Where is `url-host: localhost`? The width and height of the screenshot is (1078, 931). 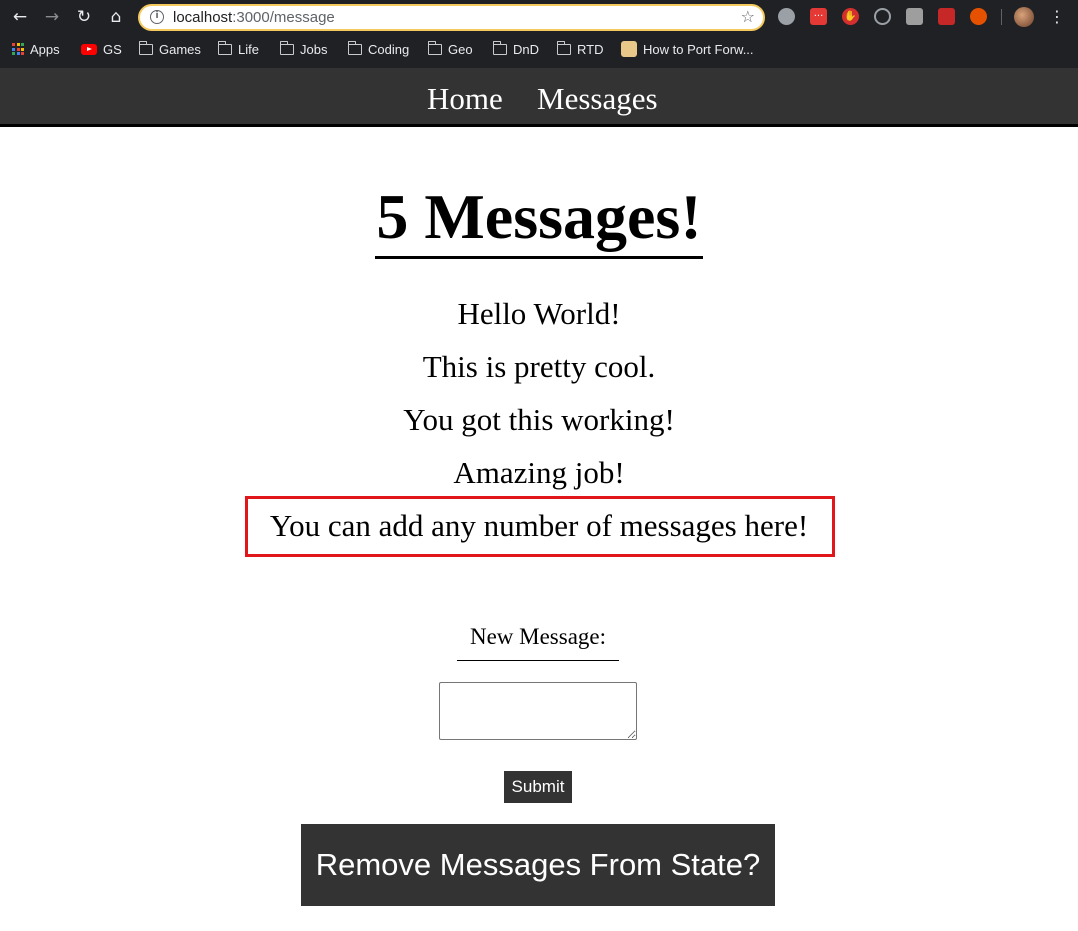 url-host: localhost is located at coordinates (203, 17).